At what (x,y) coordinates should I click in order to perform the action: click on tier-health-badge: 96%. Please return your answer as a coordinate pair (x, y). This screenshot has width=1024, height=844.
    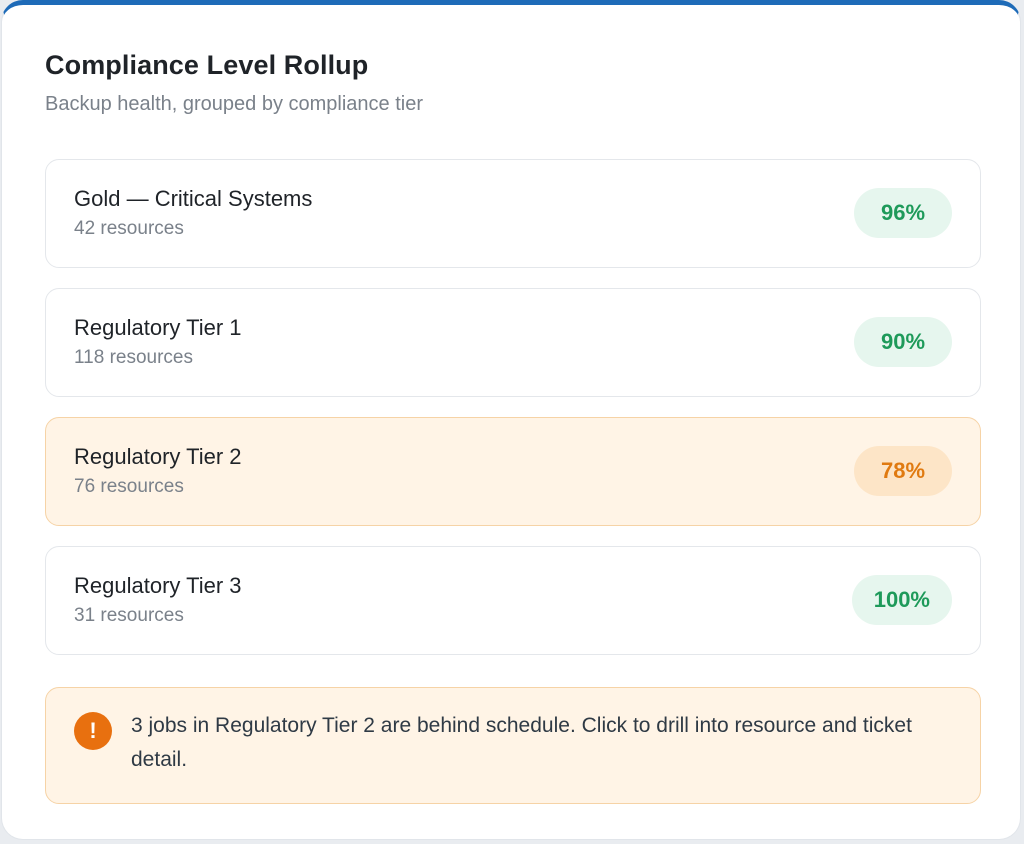
    Looking at the image, I should click on (903, 213).